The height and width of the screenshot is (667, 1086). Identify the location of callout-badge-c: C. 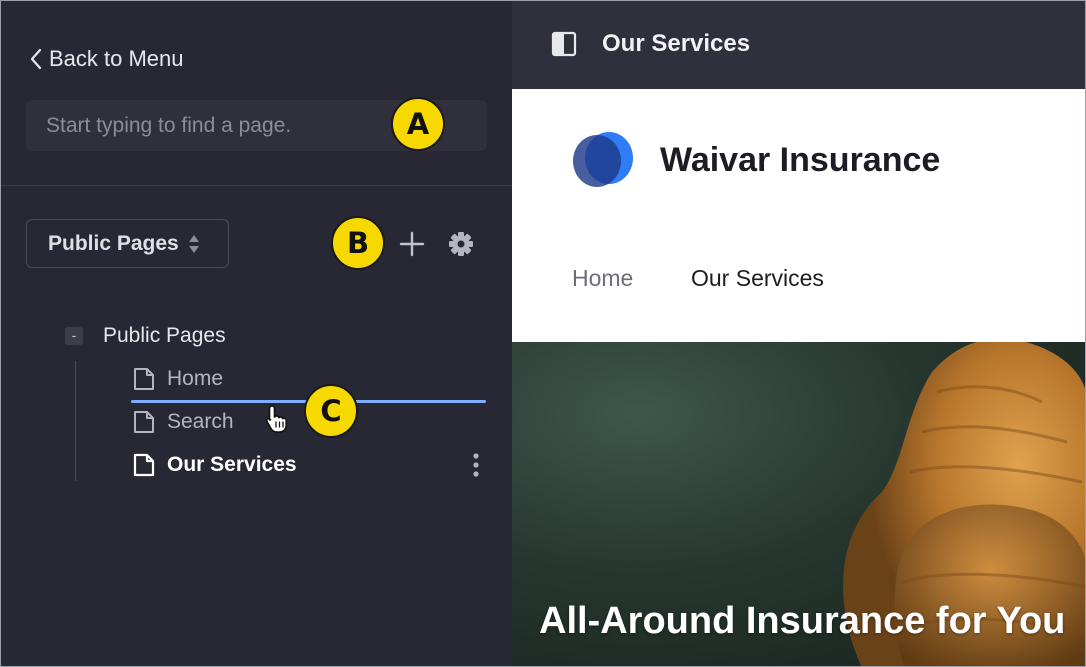
(331, 411).